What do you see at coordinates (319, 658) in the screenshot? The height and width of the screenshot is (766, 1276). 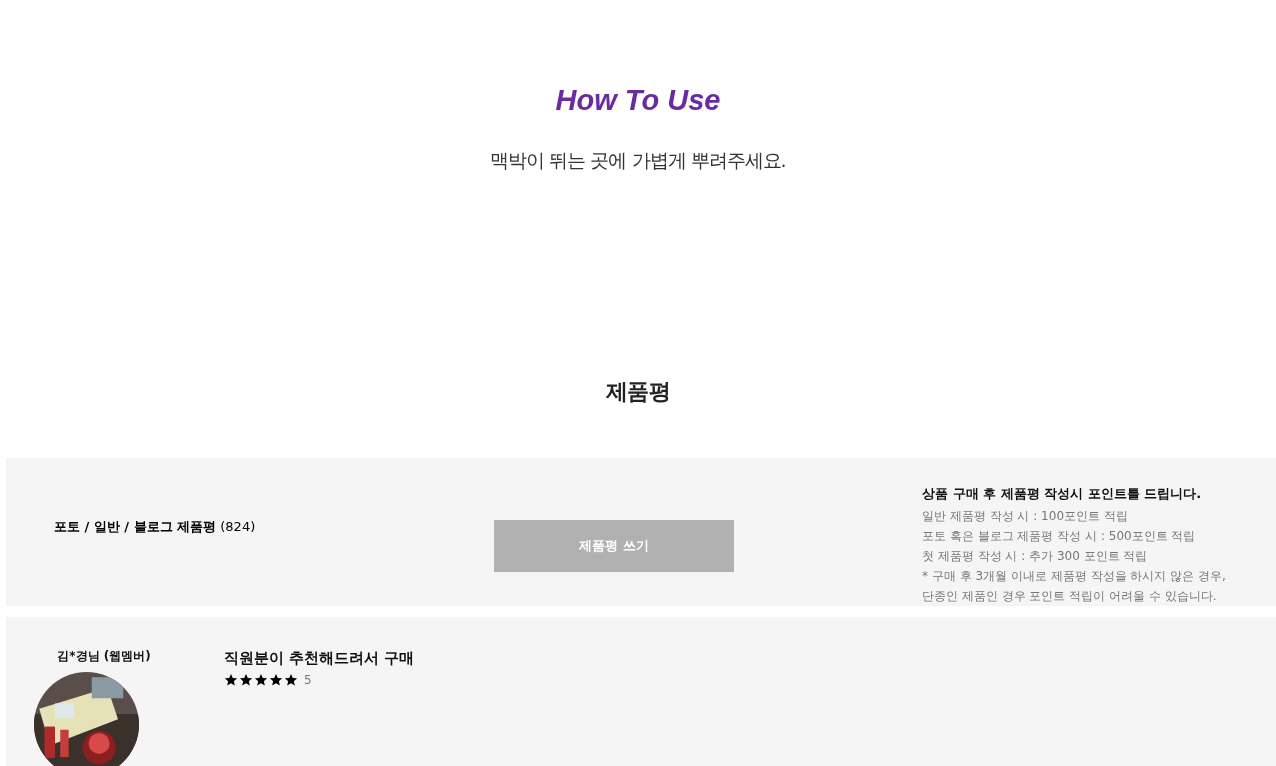 I see `review-title: 직원분이 추천해드려서 구매` at bounding box center [319, 658].